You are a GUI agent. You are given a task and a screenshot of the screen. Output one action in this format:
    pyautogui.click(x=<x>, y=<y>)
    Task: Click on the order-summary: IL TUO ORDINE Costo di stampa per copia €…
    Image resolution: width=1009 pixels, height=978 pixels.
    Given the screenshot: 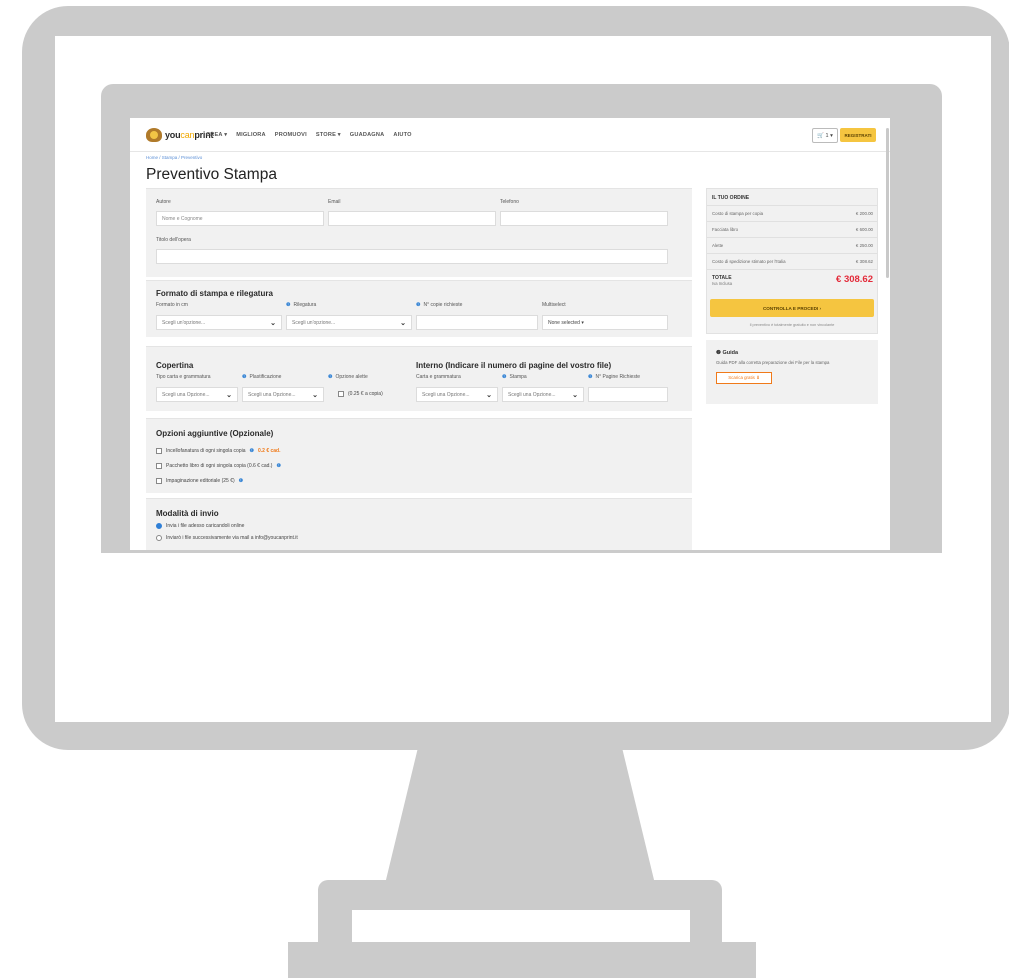 What is the action you would take?
    pyautogui.click(x=792, y=261)
    